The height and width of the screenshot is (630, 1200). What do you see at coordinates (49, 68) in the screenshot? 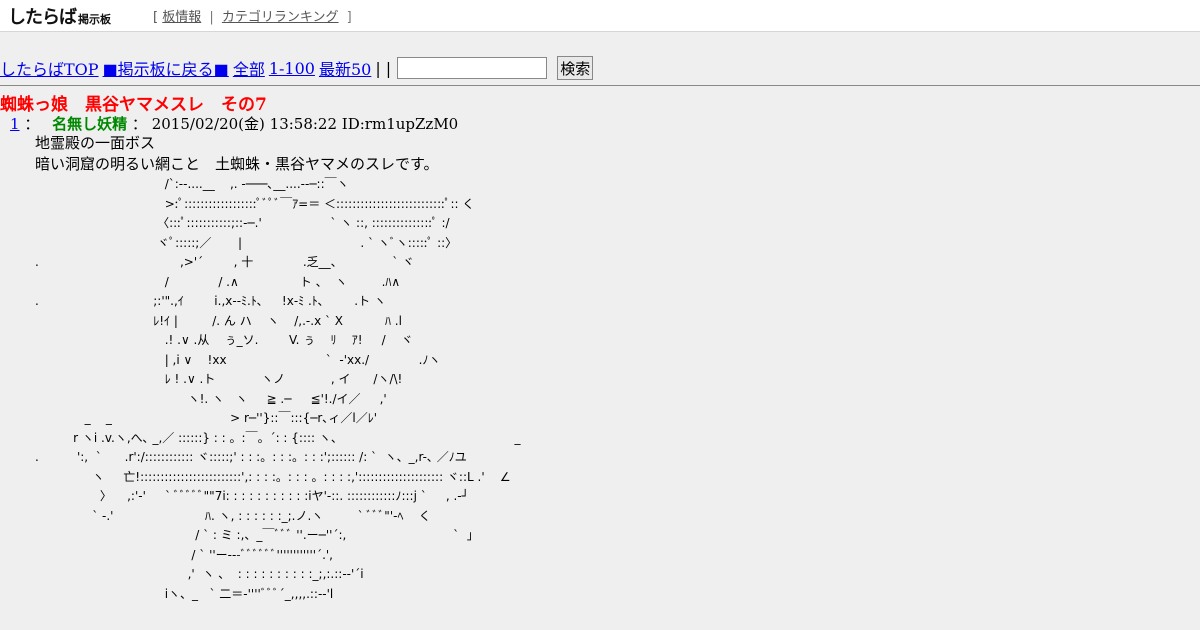
I see `shitaraba-top-link: したらばTOP` at bounding box center [49, 68].